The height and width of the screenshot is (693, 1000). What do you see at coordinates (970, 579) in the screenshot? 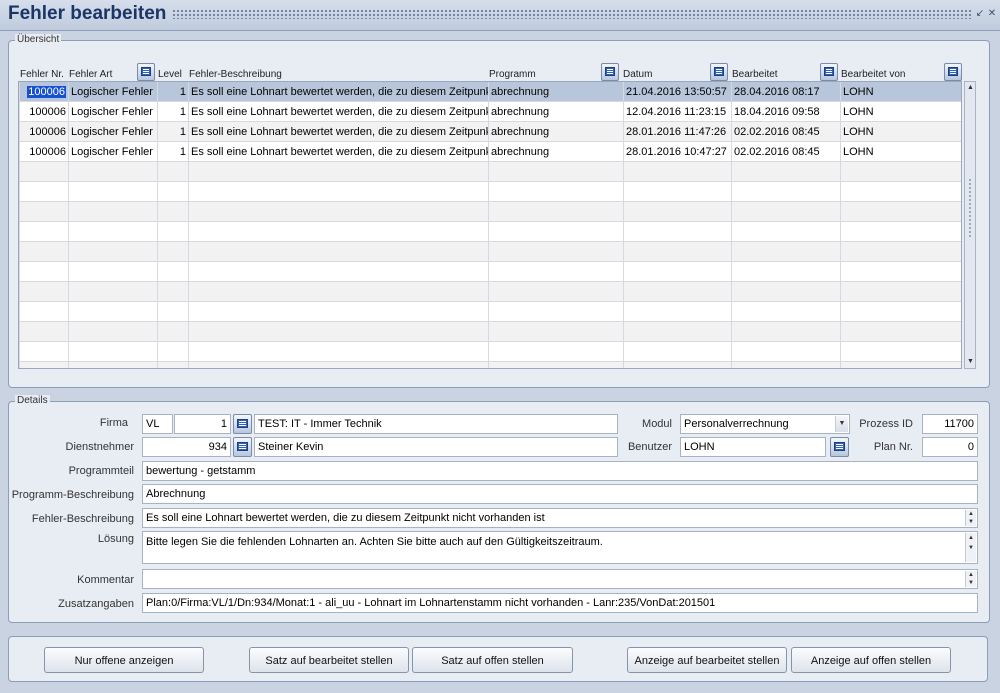
I see `kommentar-scroll-icon: ▲ ▼` at bounding box center [970, 579].